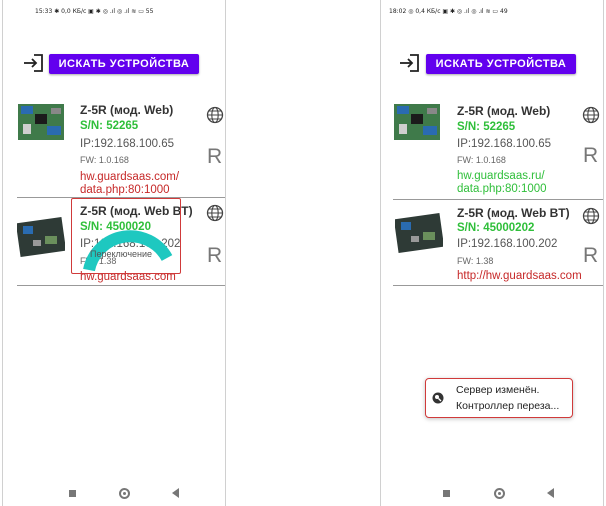 The image size is (606, 506). What do you see at coordinates (496, 228) in the screenshot?
I see `device-serial: S/N: 45000202` at bounding box center [496, 228].